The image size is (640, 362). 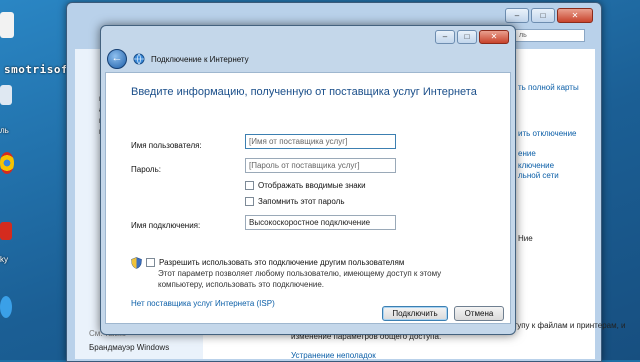 What do you see at coordinates (527, 153) in the screenshot?
I see `connection-link: ение` at bounding box center [527, 153].